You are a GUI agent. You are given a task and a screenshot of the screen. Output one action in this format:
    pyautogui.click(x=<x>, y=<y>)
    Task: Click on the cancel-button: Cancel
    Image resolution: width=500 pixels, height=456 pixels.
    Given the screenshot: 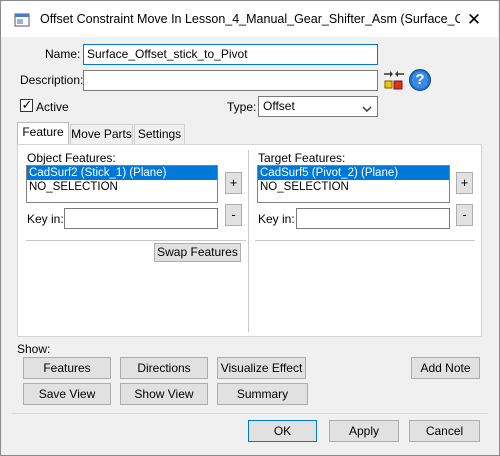 What is the action you would take?
    pyautogui.click(x=444, y=431)
    